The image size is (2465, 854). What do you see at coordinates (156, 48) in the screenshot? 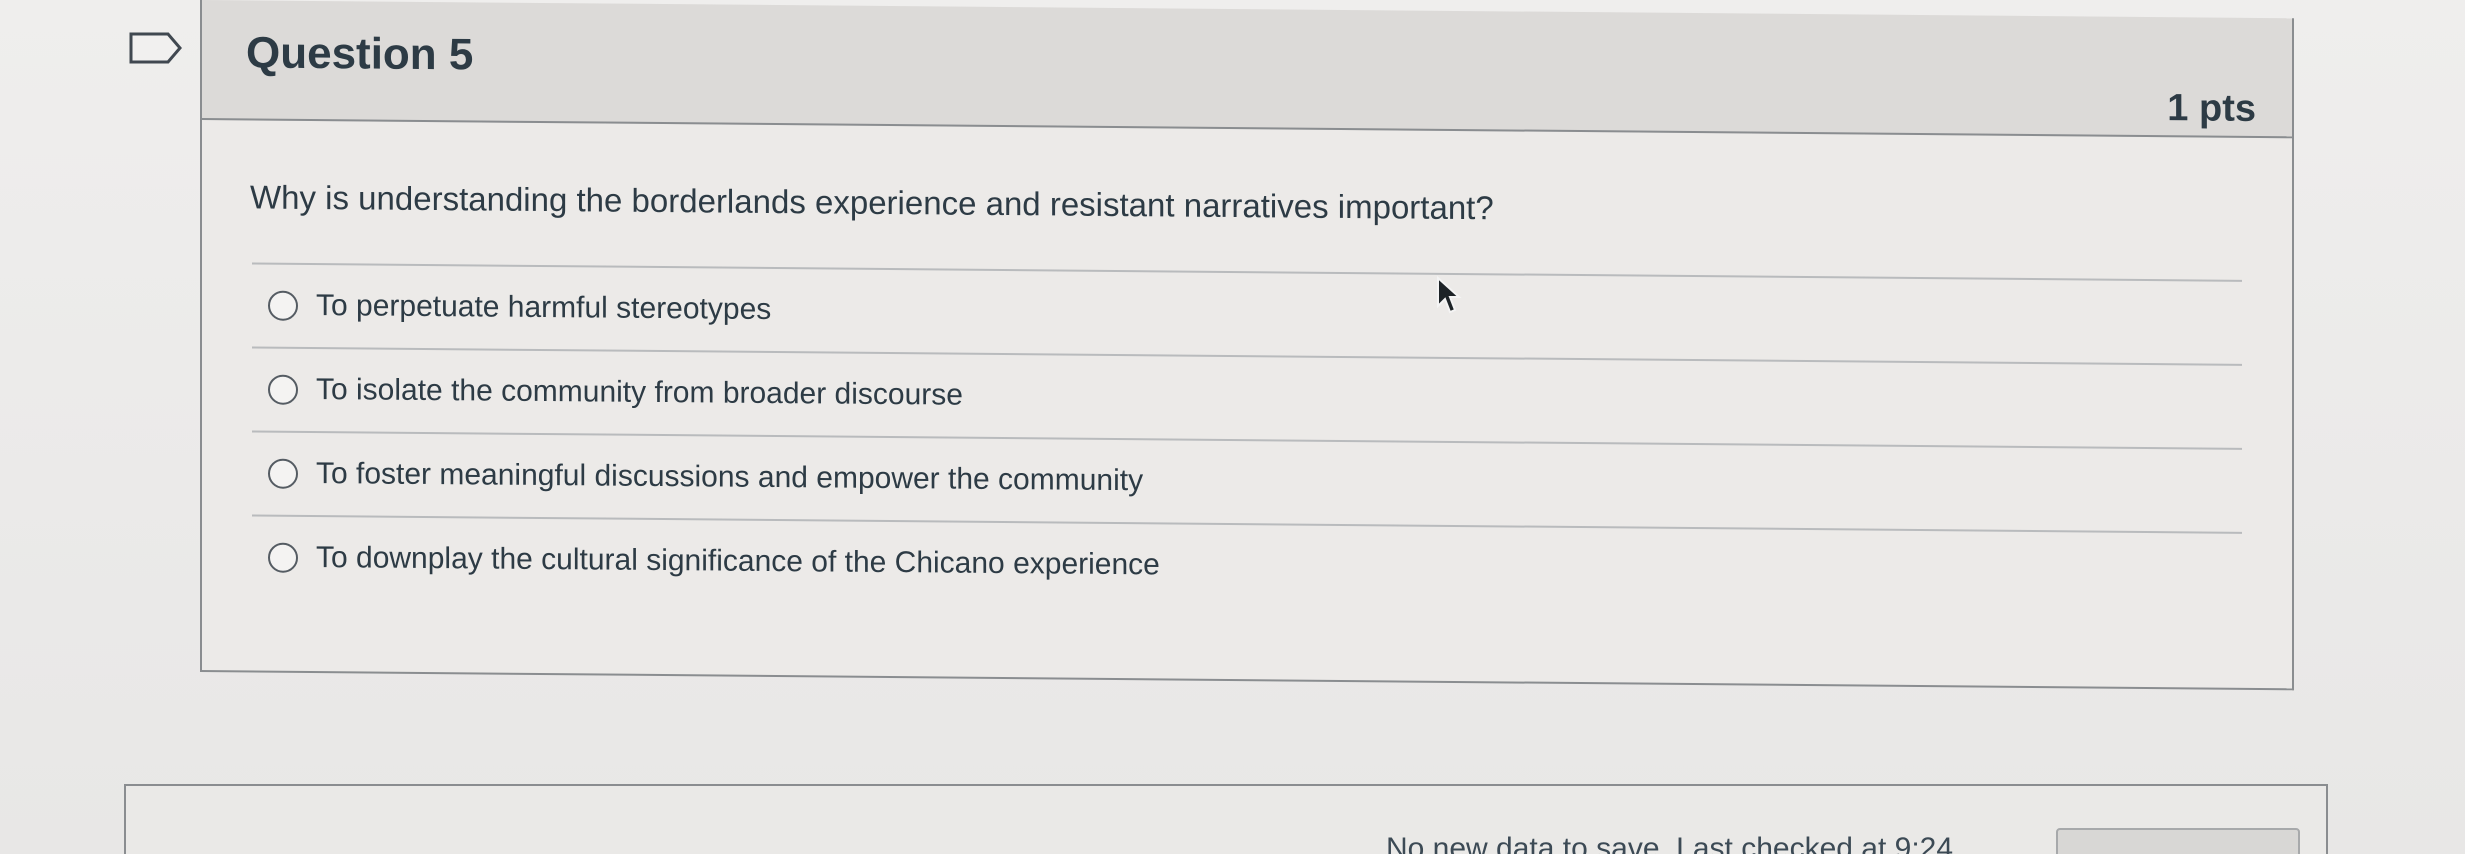
I see `flag-question-icon` at bounding box center [156, 48].